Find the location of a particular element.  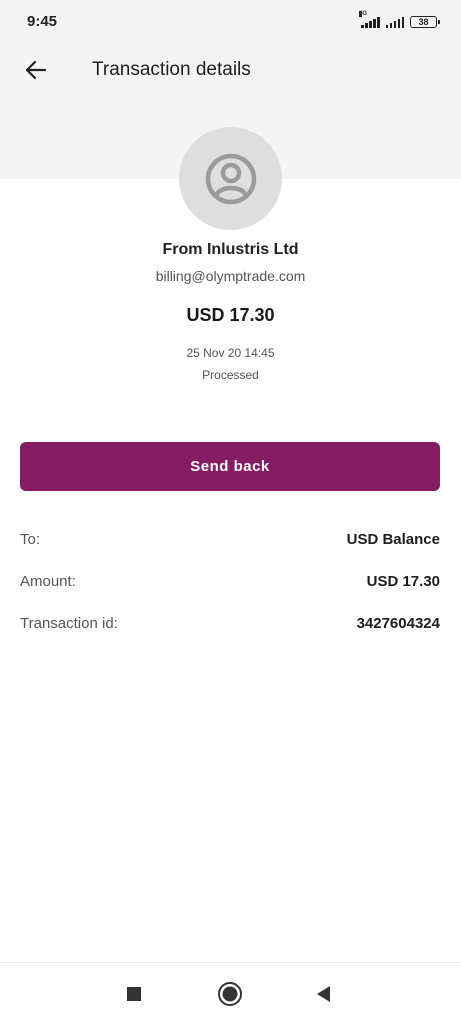

battery-level: 38 is located at coordinates (423, 22).